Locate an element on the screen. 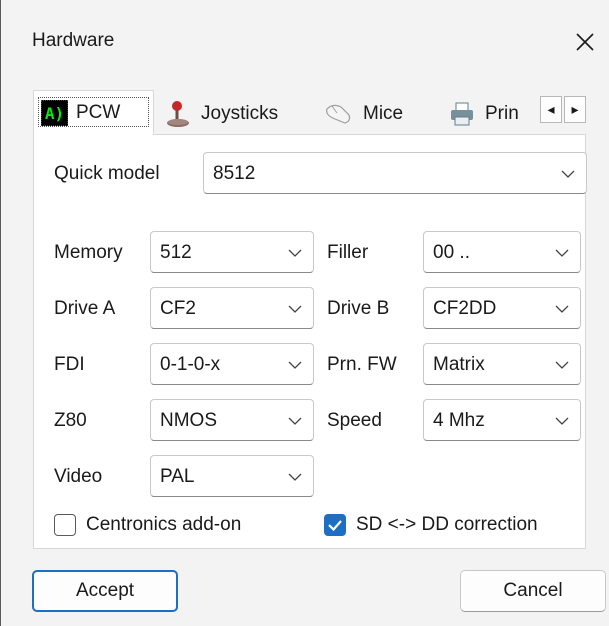 The height and width of the screenshot is (626, 609). z80-value: NMOS is located at coordinates (188, 420).